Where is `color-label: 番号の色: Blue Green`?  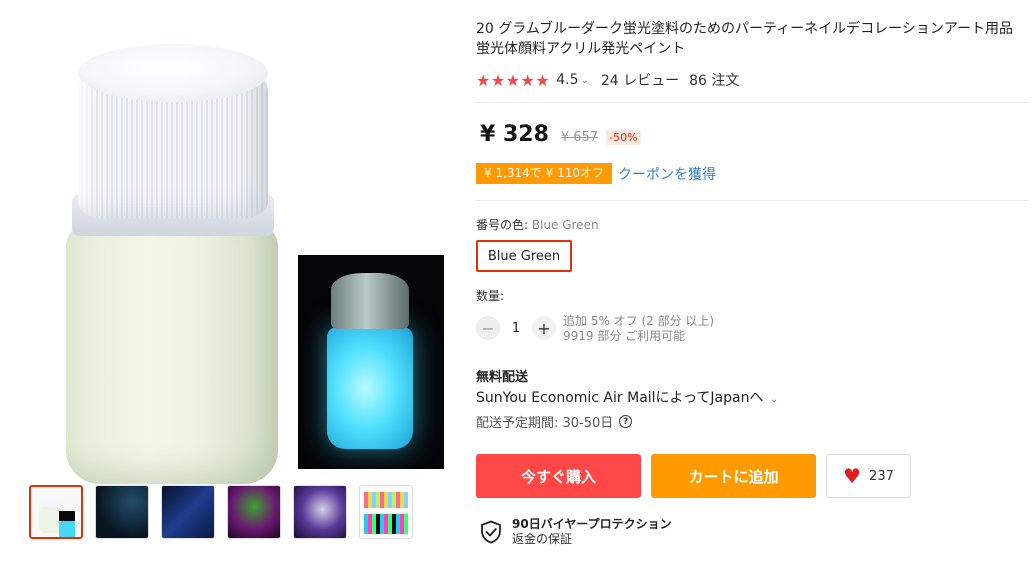
color-label: 番号の色: Blue Green is located at coordinates (537, 224).